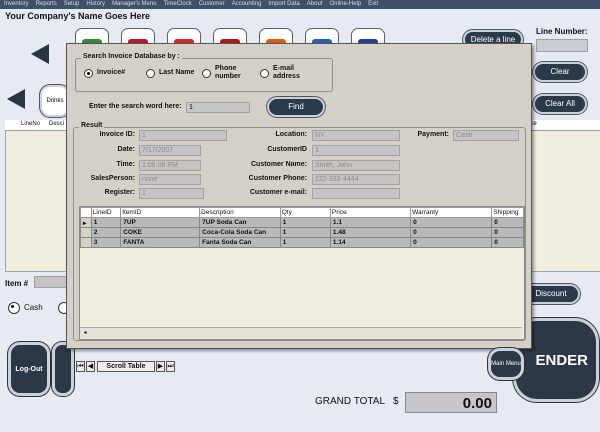  I want to click on date-field: 7/17/2007, so click(170, 150).